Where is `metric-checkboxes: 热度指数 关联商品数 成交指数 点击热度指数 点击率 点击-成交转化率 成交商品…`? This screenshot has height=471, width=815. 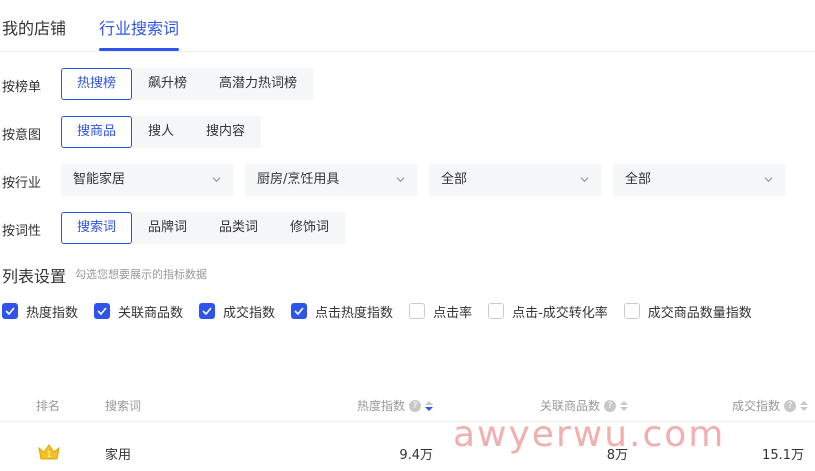 metric-checkboxes: 热度指数 关联商品数 成交指数 点击热度指数 点击率 点击-成交转化率 成交商品… is located at coordinates (385, 311).